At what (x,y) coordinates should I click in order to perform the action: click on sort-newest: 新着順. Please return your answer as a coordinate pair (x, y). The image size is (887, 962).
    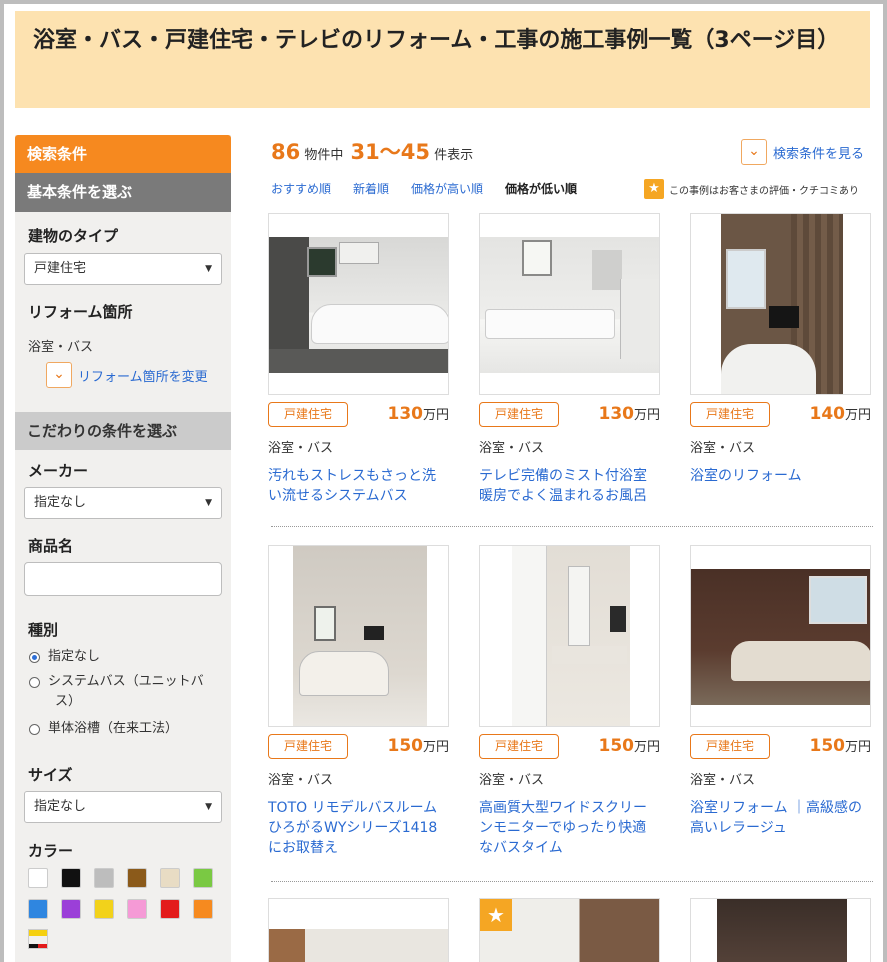
    Looking at the image, I should click on (371, 188).